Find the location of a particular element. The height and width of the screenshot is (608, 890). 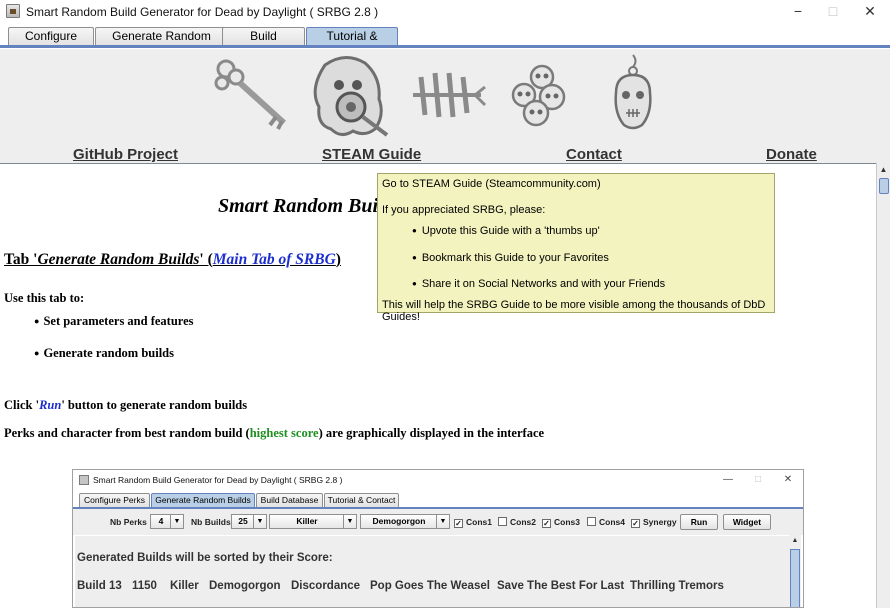

embedded-scrollbar: ▲ is located at coordinates (795, 571).